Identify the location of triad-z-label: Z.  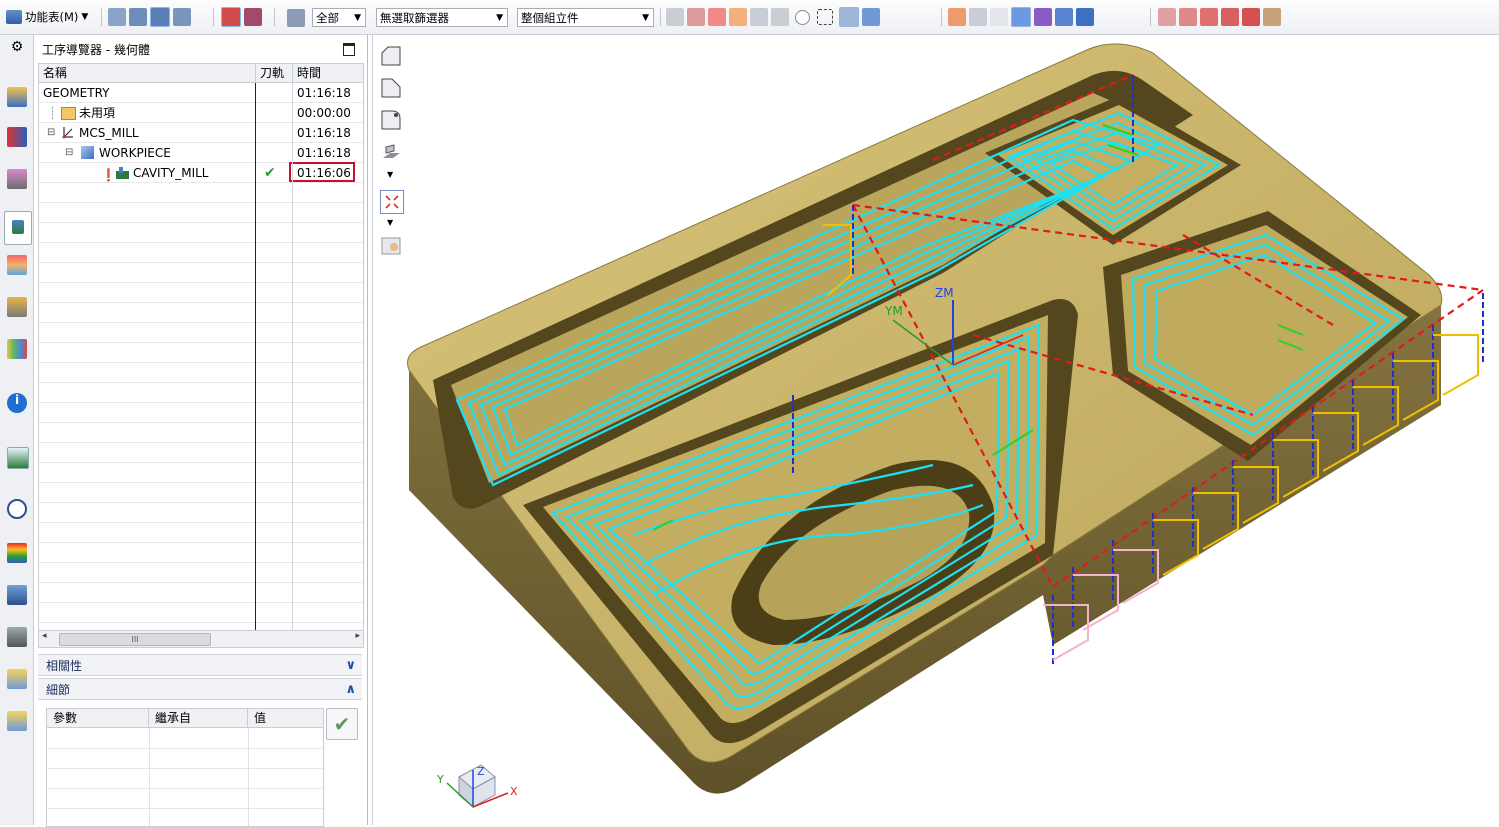
(481, 771).